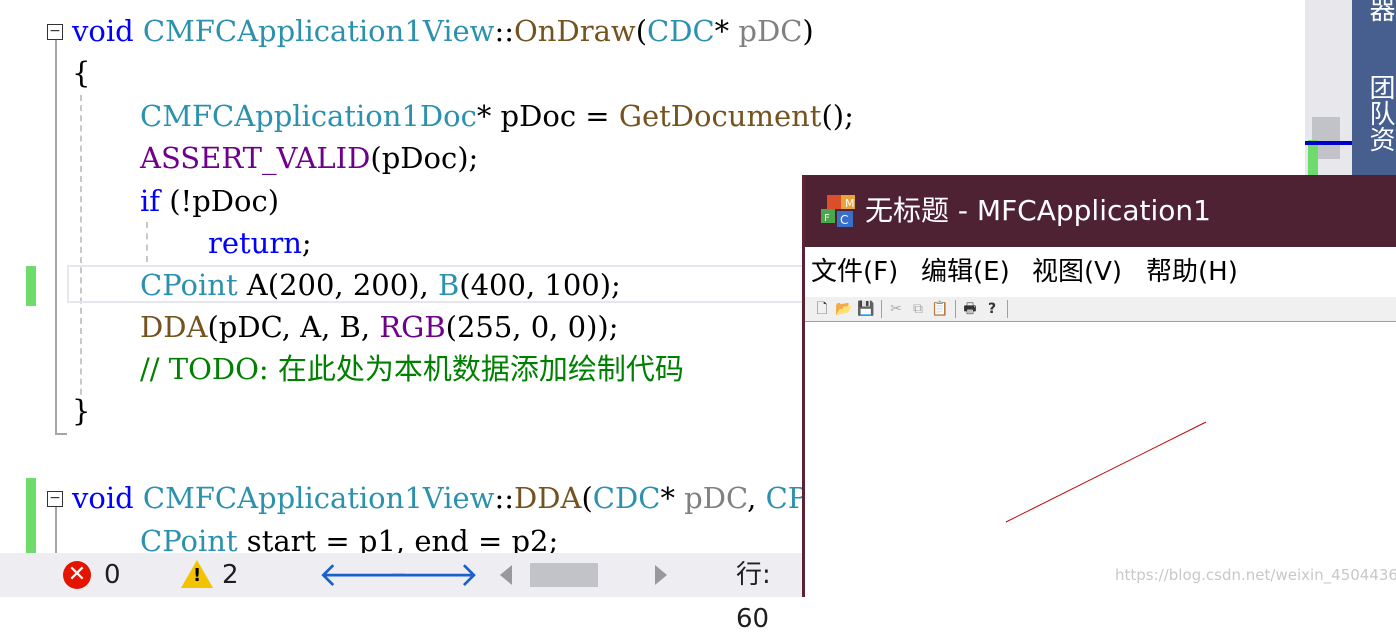  I want to click on keyword: return, so click(255, 243).